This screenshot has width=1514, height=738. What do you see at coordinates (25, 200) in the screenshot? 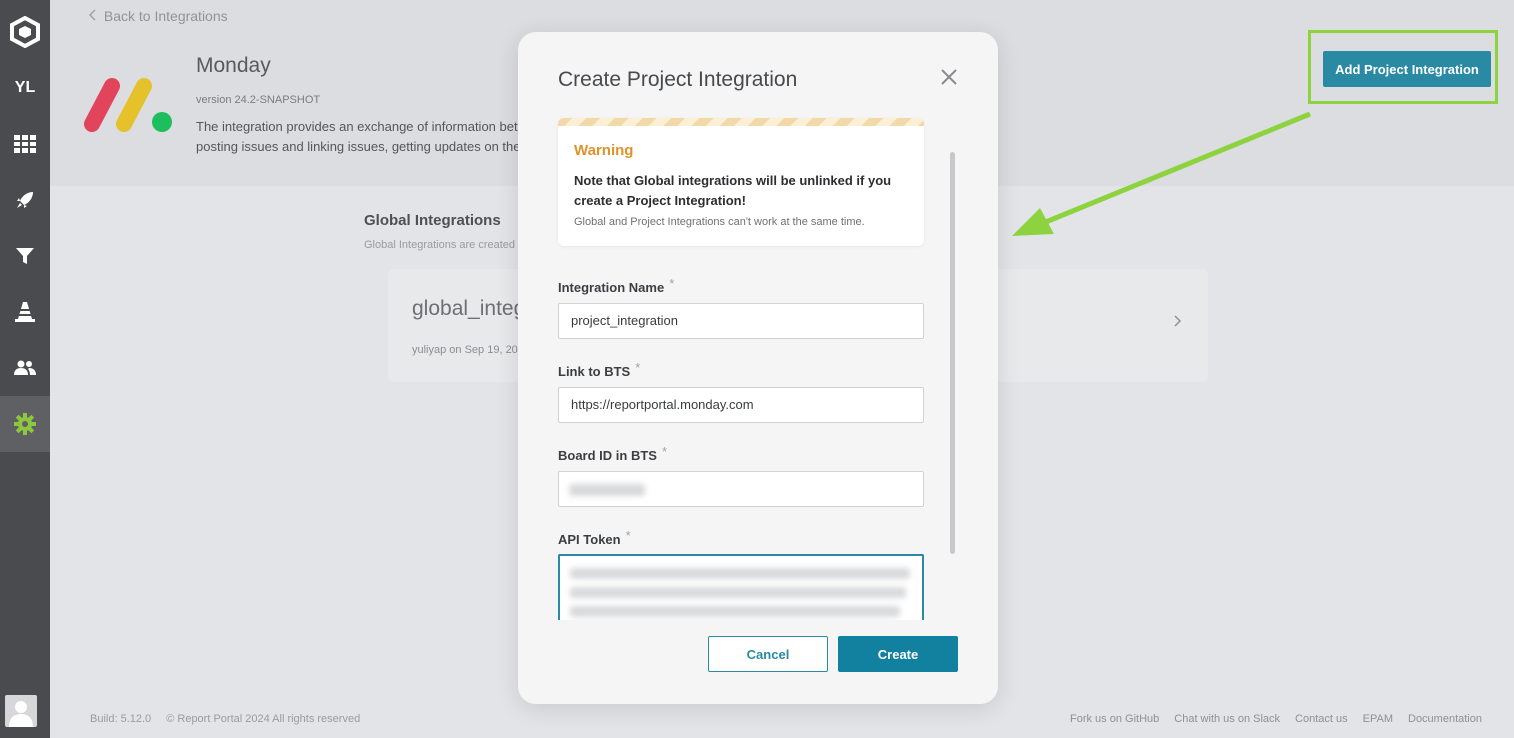
I see `rocket-launches-icon` at bounding box center [25, 200].